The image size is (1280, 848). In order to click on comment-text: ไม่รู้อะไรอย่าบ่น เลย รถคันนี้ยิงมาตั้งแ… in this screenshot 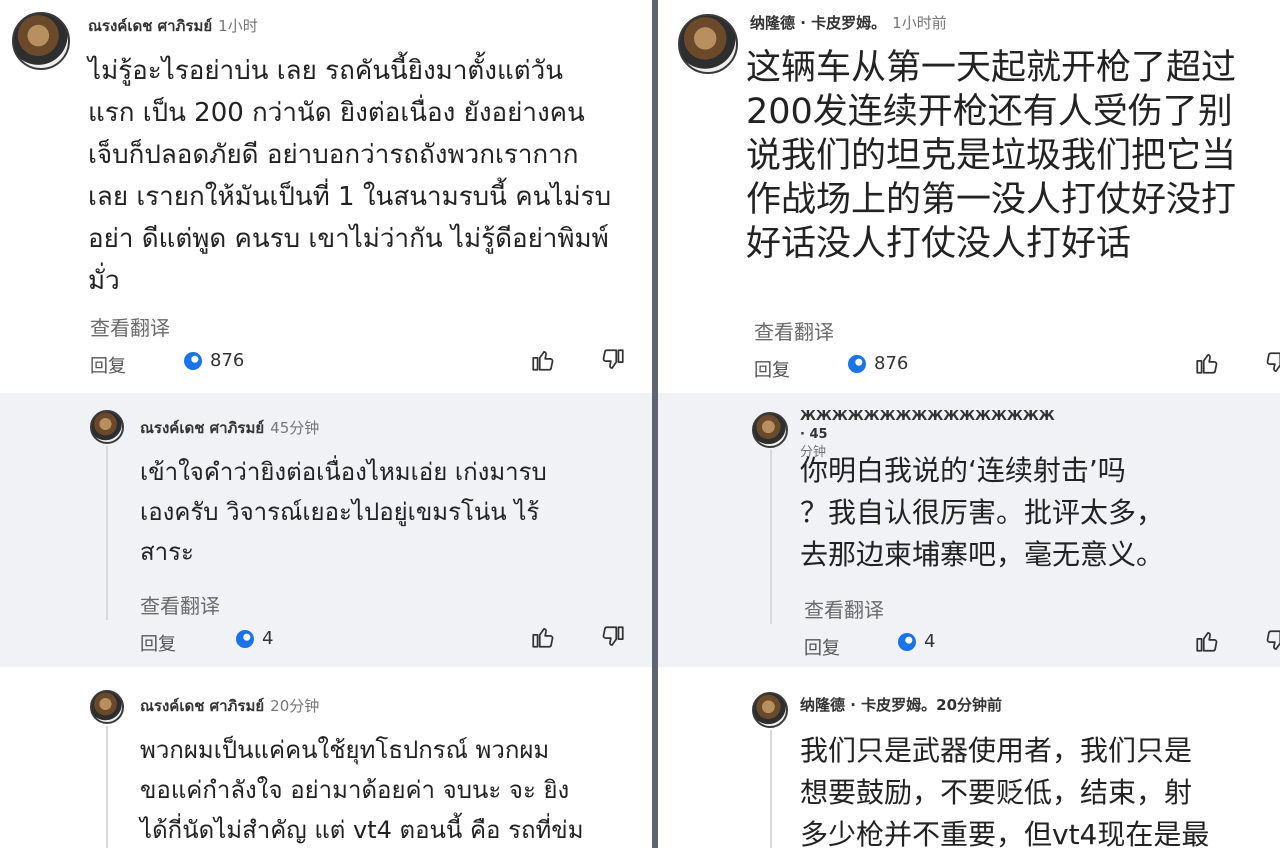, I will do `click(349, 176)`.